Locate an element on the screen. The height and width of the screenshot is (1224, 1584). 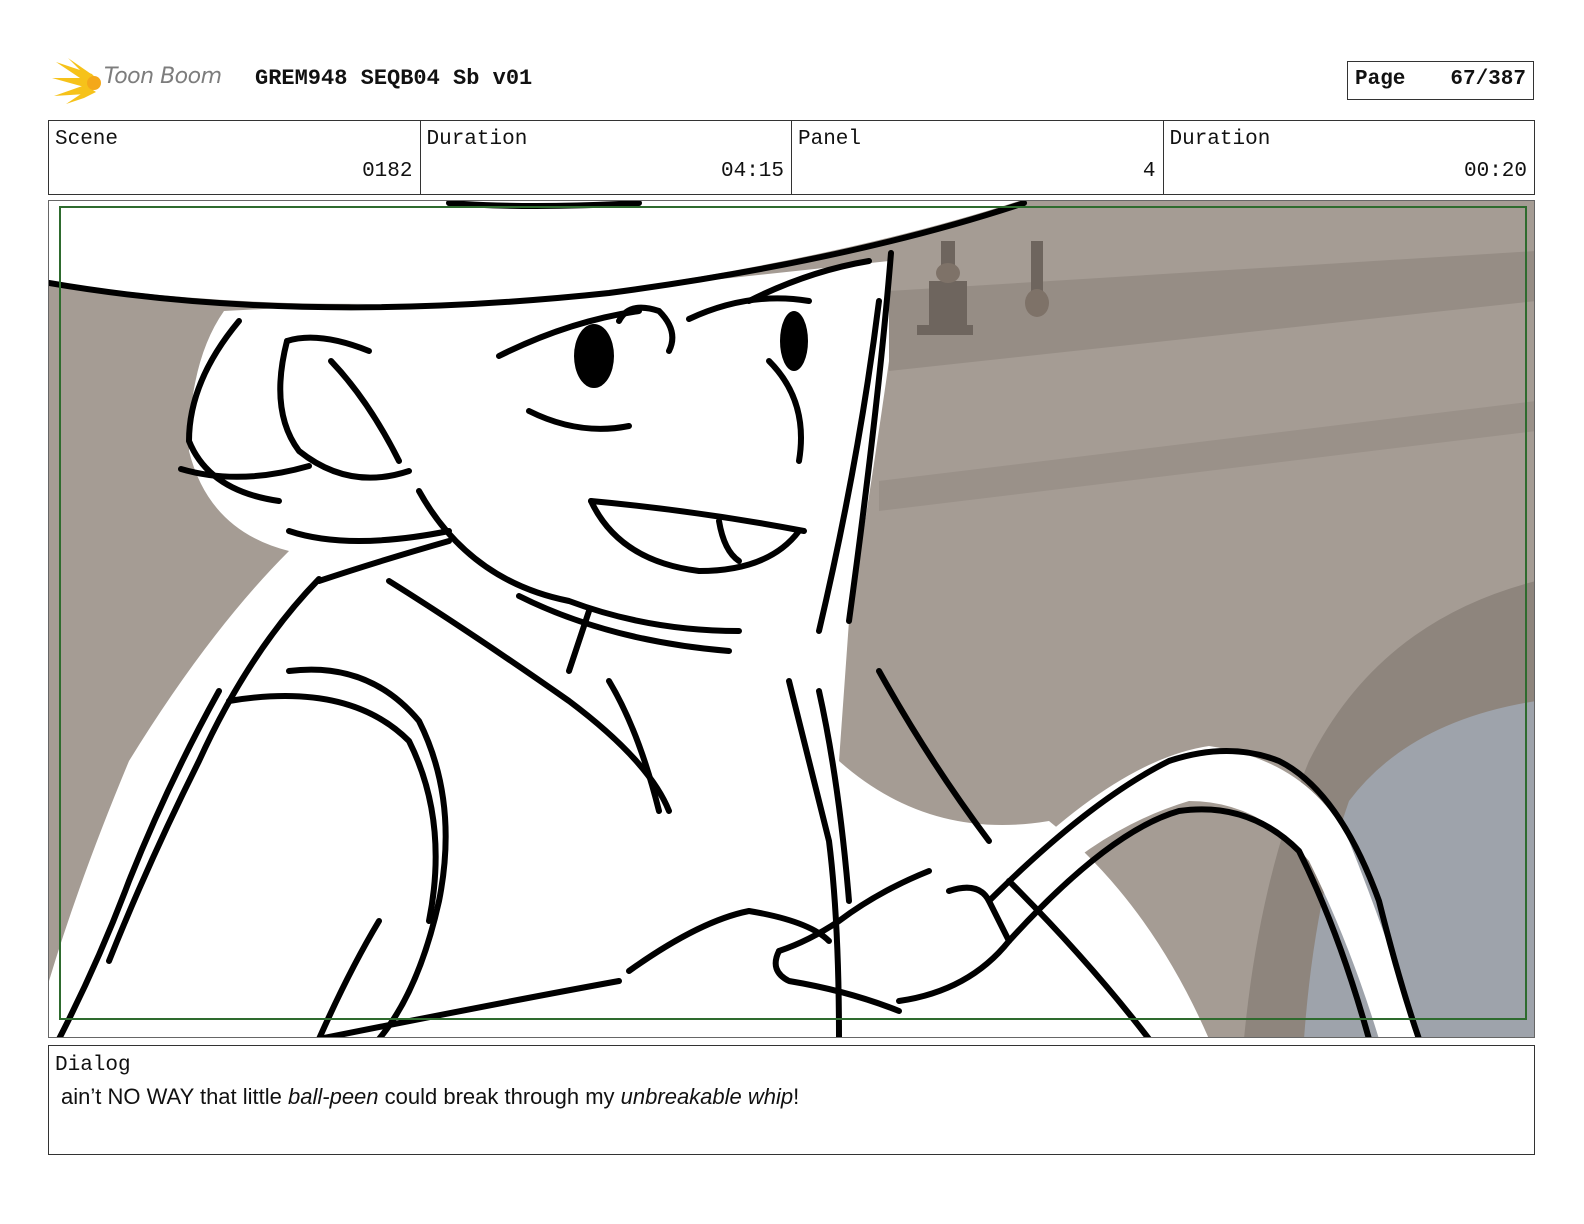
panel-cell: Panel 4 is located at coordinates (978, 157).